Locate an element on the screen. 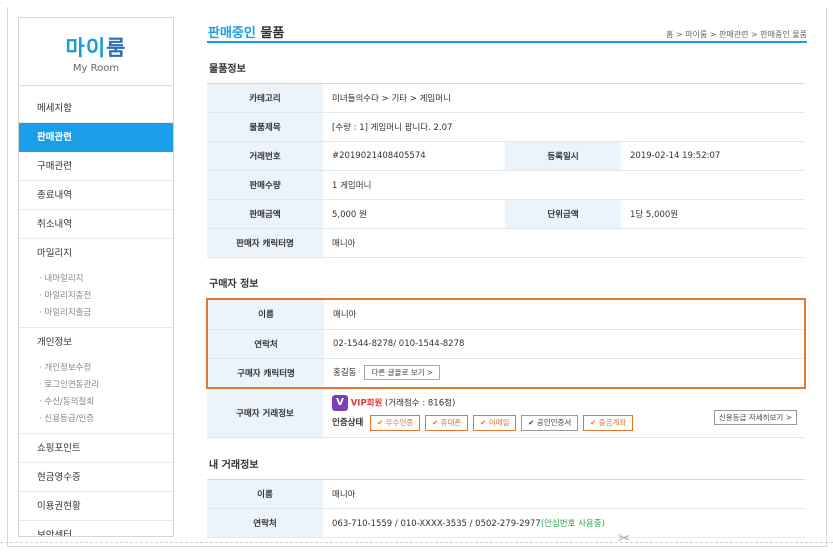 This screenshot has width=833, height=552. trade-score: (거래점수 : 816점) is located at coordinates (420, 403).